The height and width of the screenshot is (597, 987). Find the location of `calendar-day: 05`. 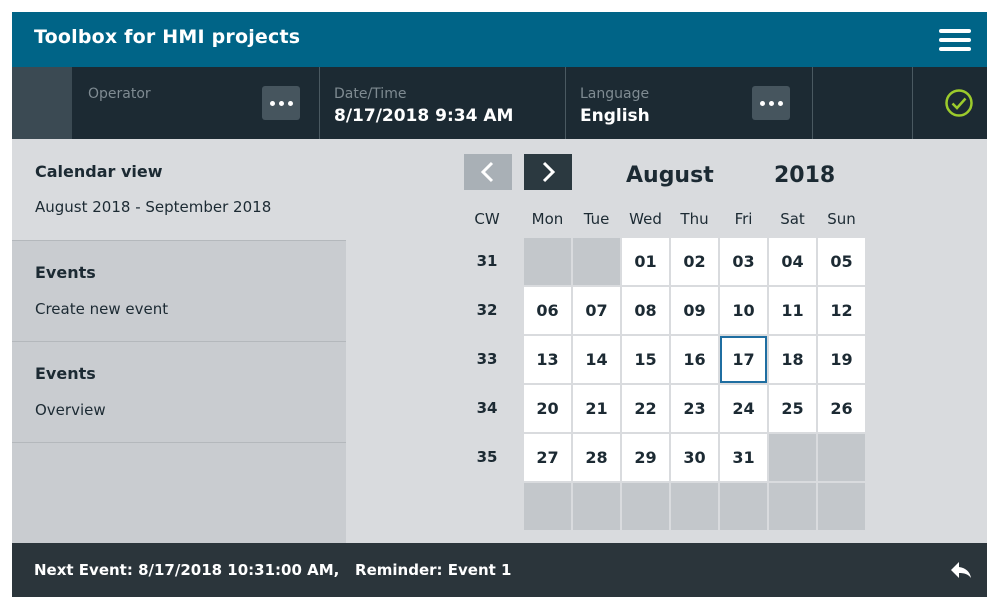

calendar-day: 05 is located at coordinates (841, 261).